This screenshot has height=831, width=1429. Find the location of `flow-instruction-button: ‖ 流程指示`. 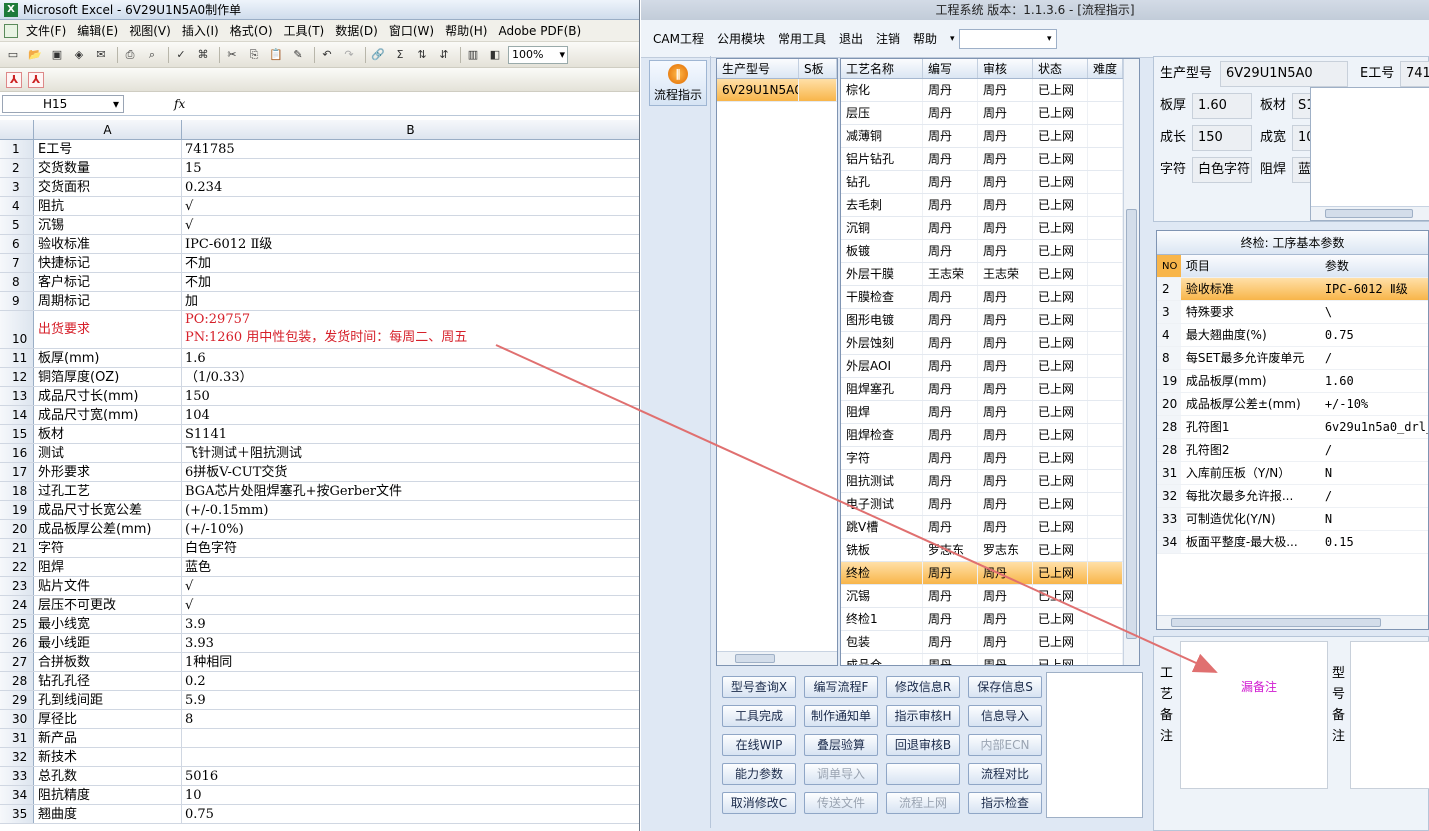

flow-instruction-button: ‖ 流程指示 is located at coordinates (678, 83).